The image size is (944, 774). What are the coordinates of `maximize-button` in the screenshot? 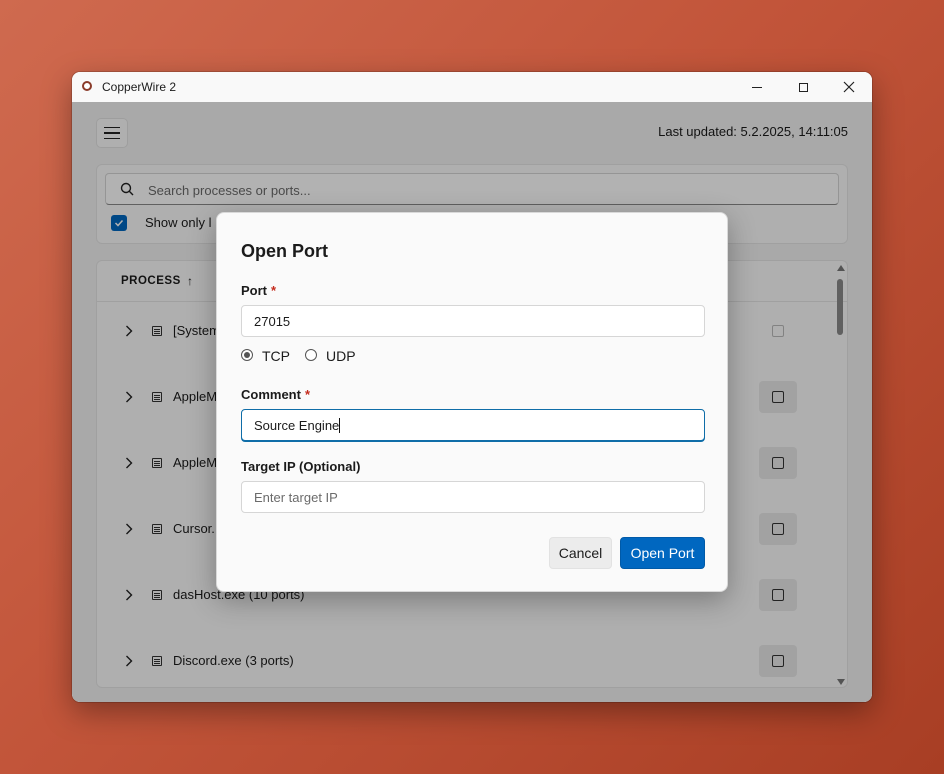 It's located at (803, 87).